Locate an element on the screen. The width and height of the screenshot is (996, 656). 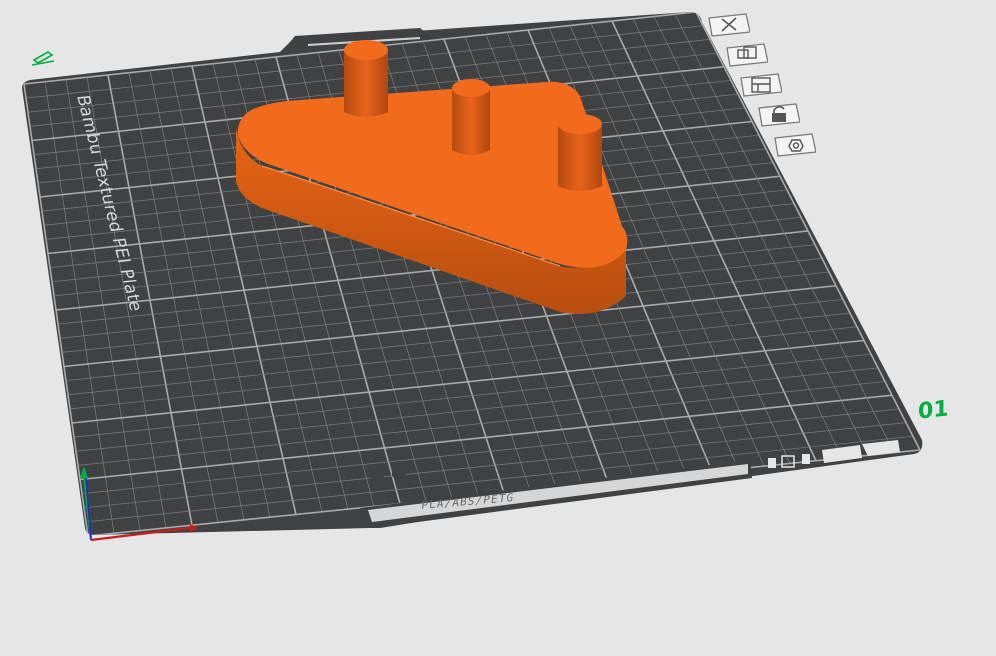
close-plate-button is located at coordinates (728, 24).